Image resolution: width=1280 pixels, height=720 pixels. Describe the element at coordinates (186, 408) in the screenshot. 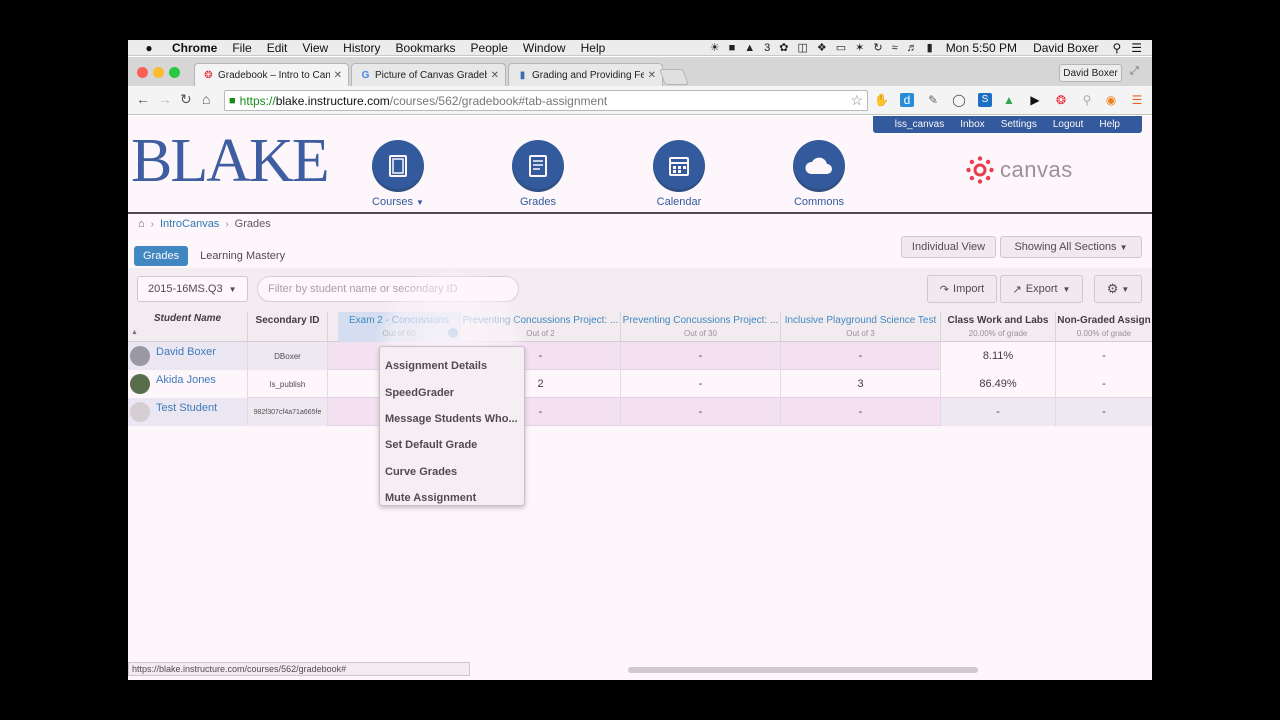

I see `student-name: Test Student` at that location.